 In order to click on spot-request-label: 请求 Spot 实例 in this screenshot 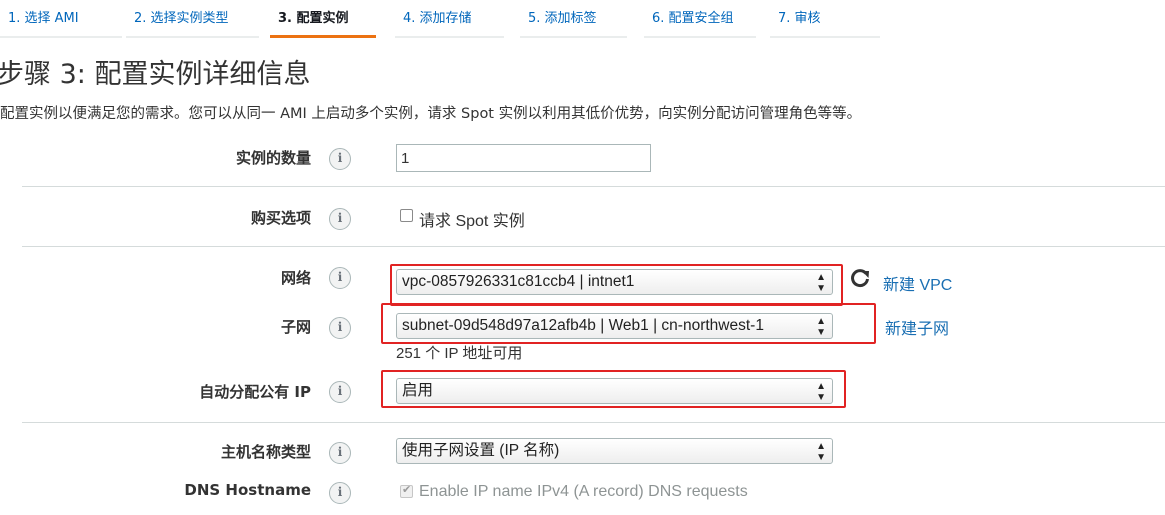, I will do `click(472, 219)`.